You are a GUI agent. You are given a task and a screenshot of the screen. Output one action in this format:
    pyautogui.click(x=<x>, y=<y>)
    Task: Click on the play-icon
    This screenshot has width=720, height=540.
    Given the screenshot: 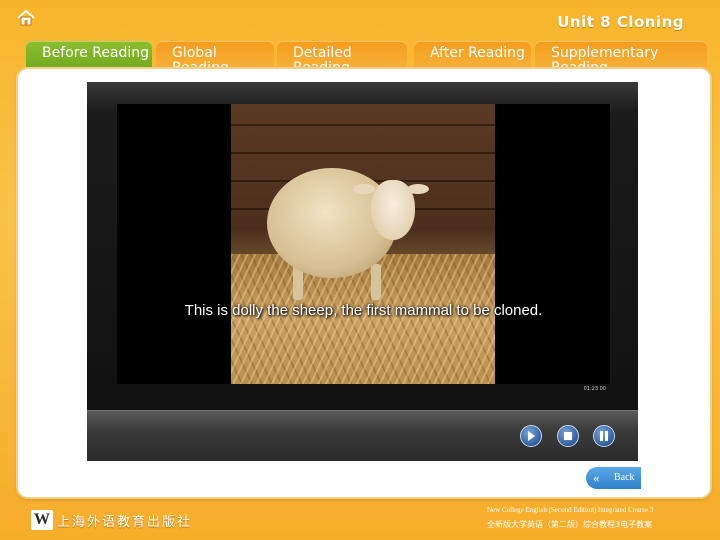 What is the action you would take?
    pyautogui.click(x=531, y=436)
    